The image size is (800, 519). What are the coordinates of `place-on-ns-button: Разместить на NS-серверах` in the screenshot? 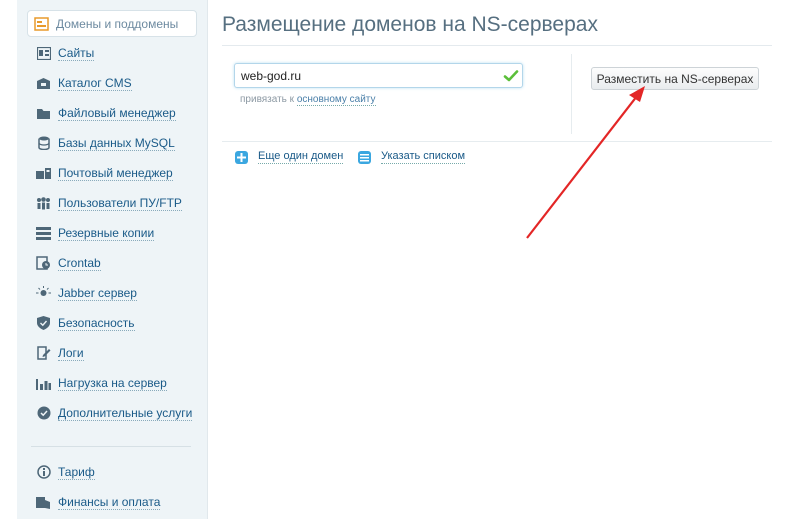 It's located at (675, 78).